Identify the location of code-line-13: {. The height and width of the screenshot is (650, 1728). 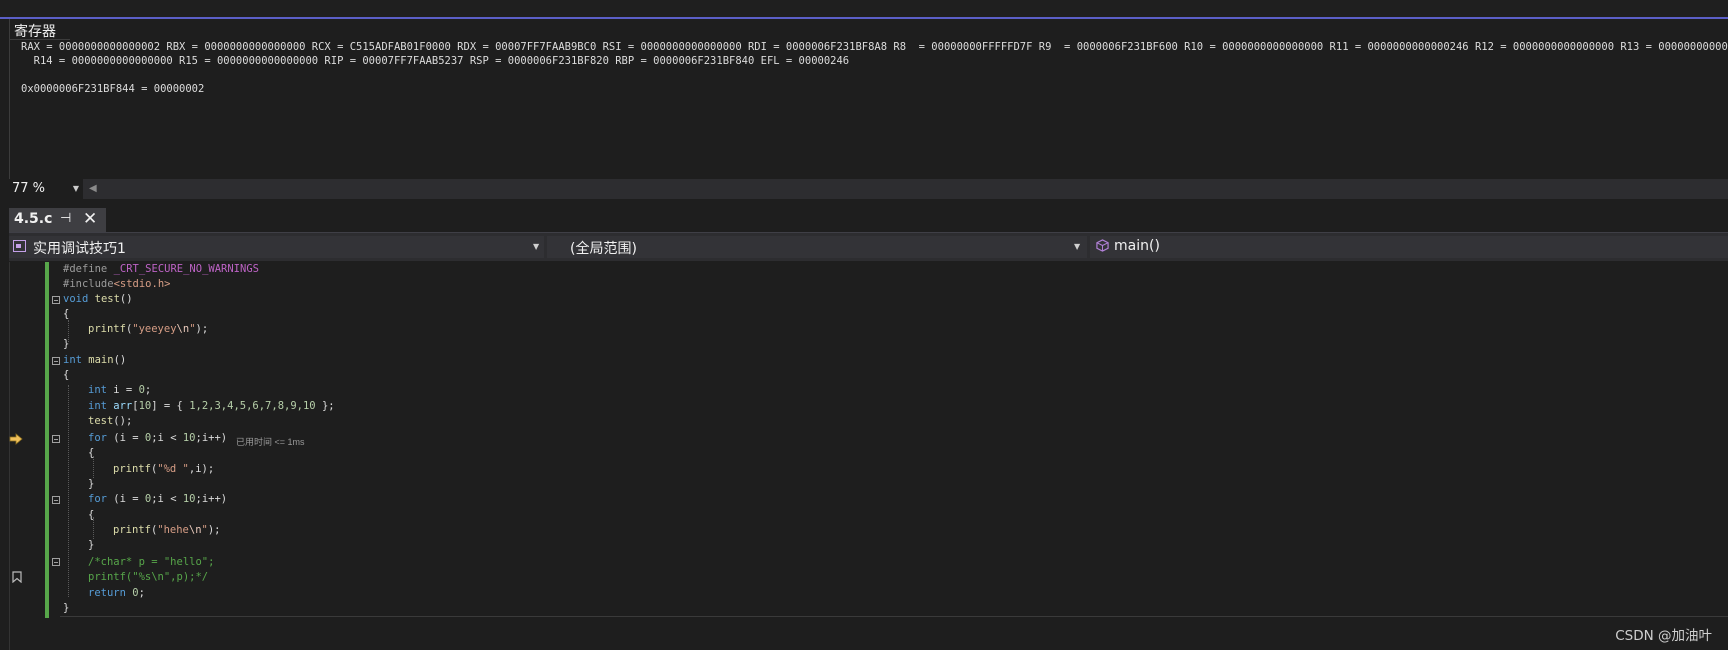
(91, 453).